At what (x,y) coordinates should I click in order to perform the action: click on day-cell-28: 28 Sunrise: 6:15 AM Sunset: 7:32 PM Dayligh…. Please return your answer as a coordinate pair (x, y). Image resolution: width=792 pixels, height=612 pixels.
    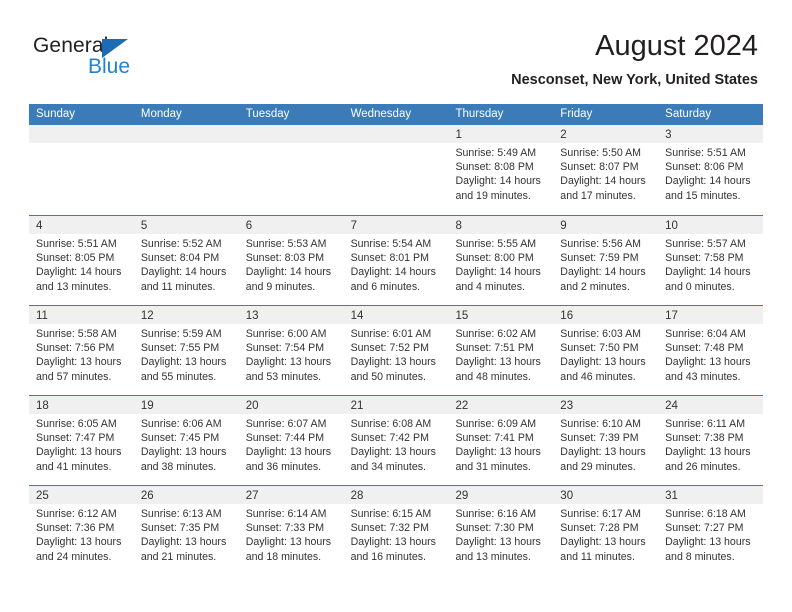
    Looking at the image, I should click on (396, 530).